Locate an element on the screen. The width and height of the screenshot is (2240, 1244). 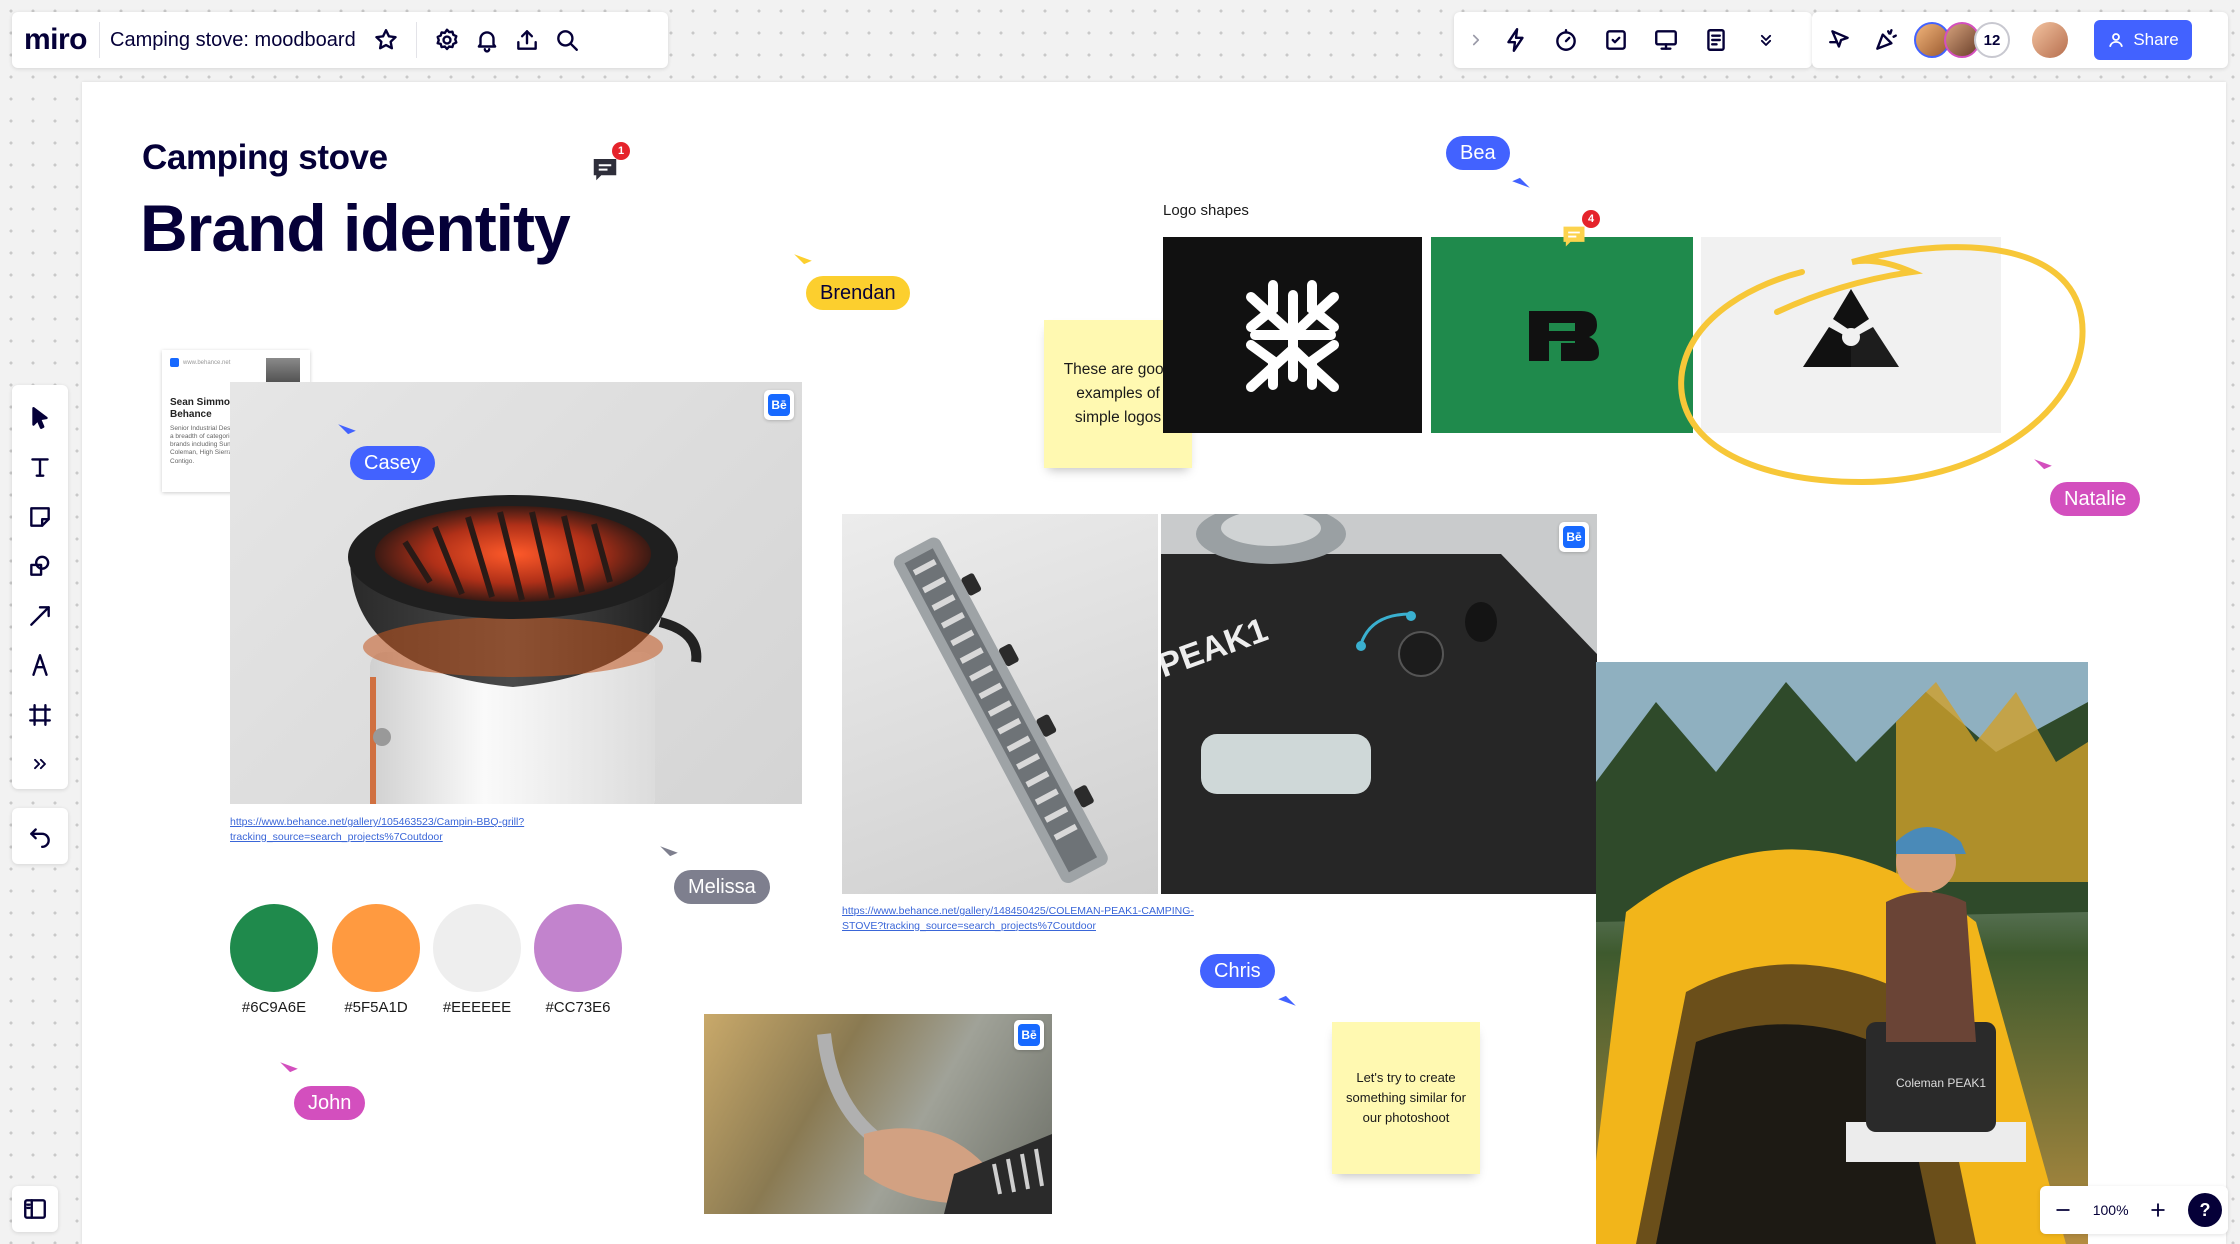
collaborator-count-badge: 12 is located at coordinates (1992, 40).